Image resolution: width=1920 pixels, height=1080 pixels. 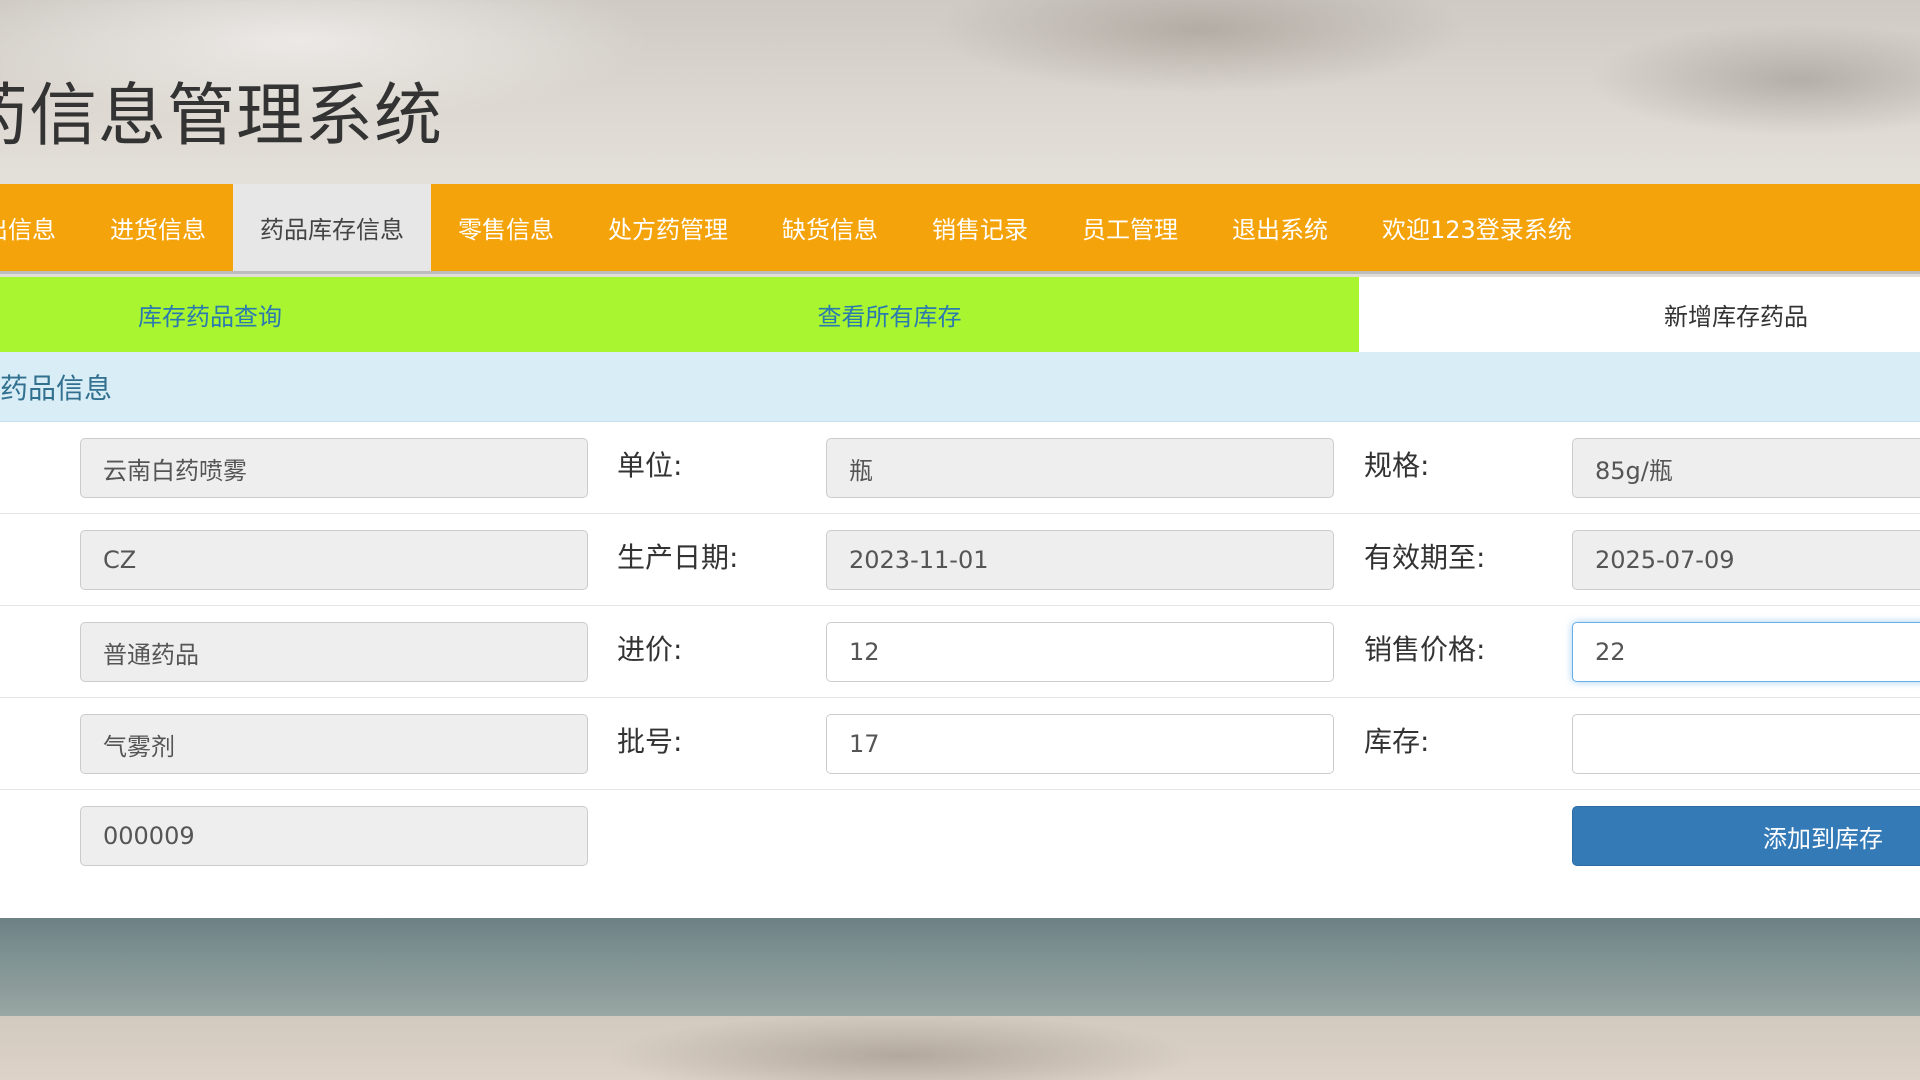 I want to click on nav-item-staff: 员工管理, so click(x=1130, y=227).